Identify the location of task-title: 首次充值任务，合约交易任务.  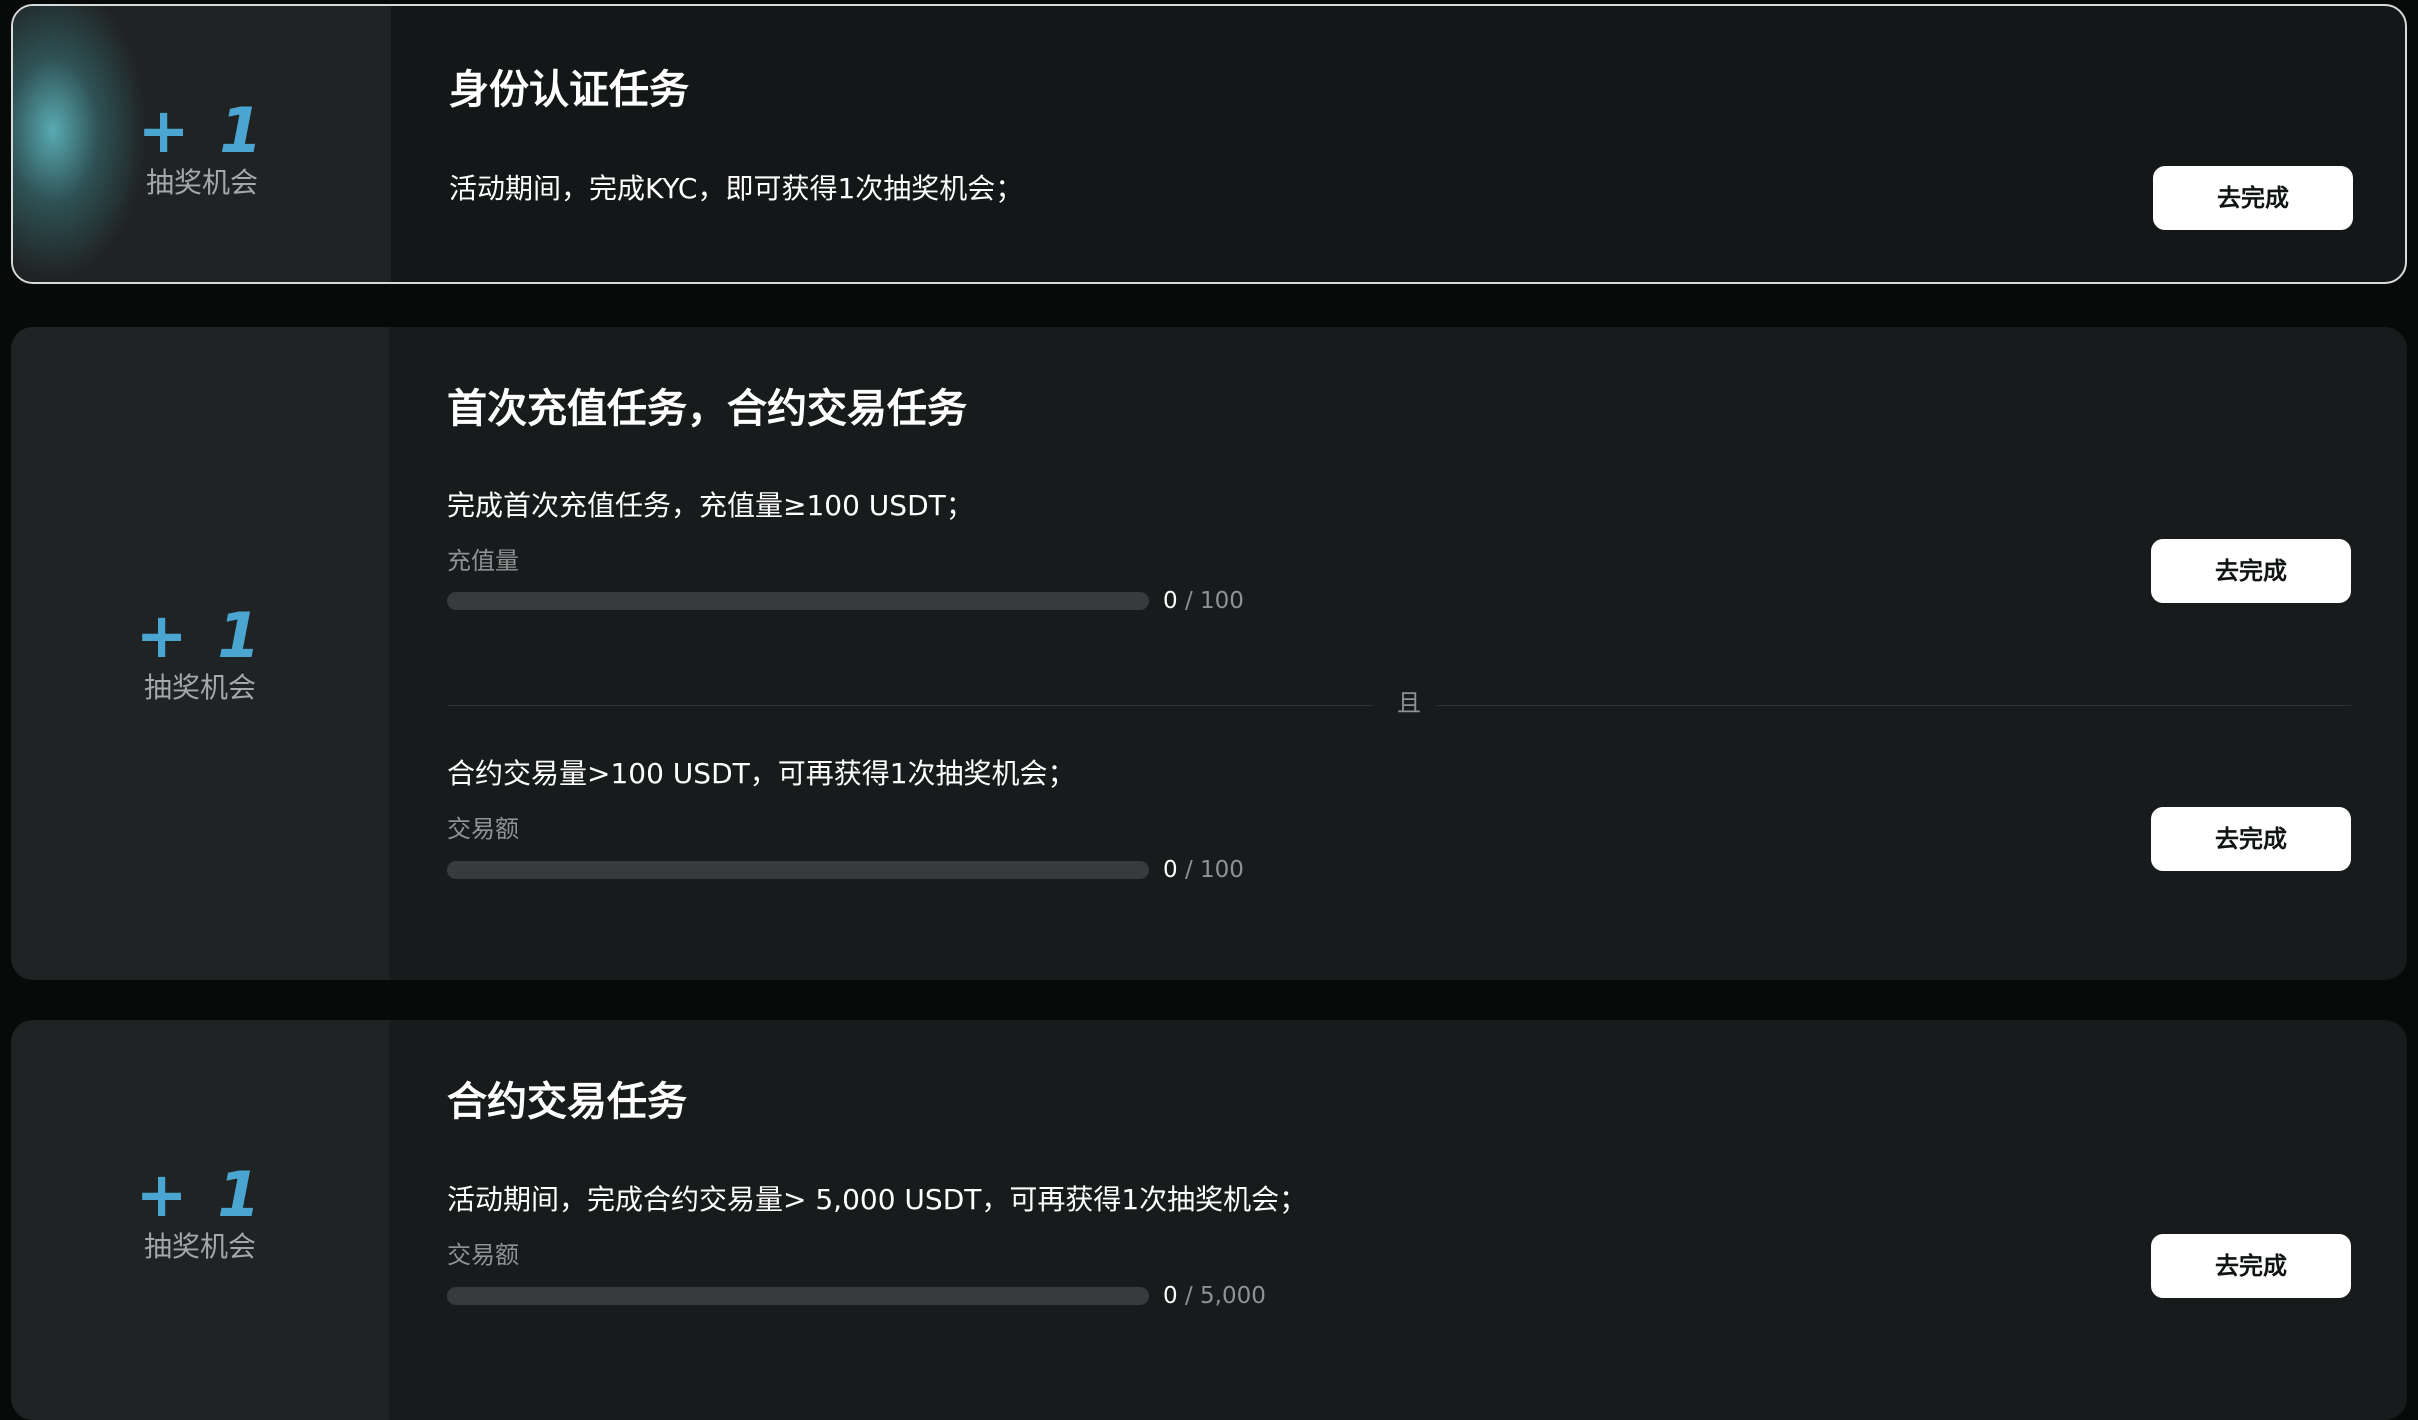
(707, 409).